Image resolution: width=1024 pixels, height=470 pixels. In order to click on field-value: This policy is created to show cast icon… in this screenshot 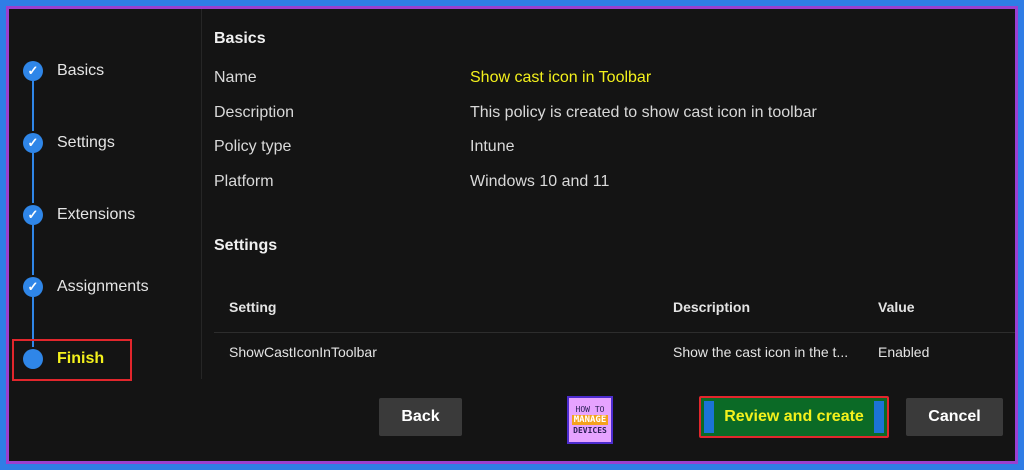, I will do `click(643, 112)`.